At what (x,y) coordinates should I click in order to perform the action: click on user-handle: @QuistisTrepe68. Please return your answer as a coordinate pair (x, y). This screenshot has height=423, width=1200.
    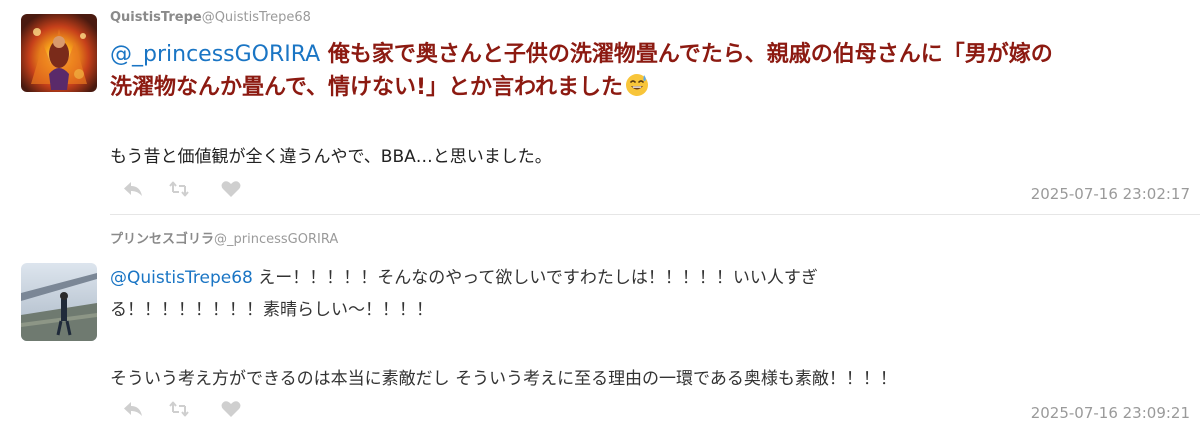
    Looking at the image, I should click on (256, 17).